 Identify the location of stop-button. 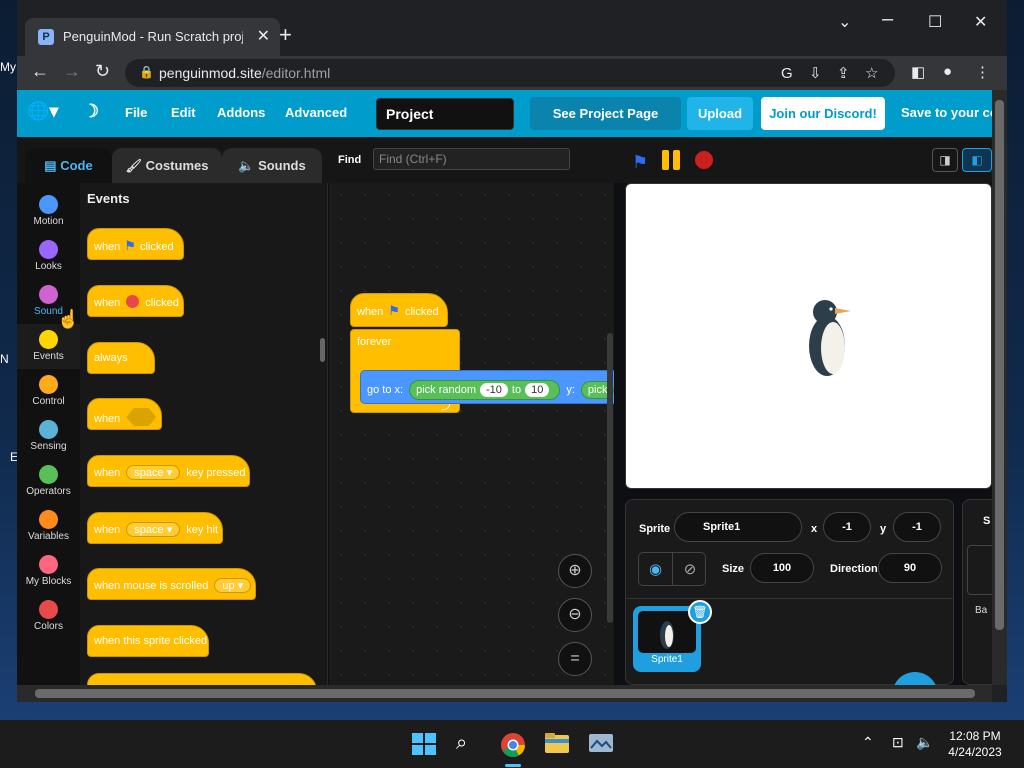
(704, 160).